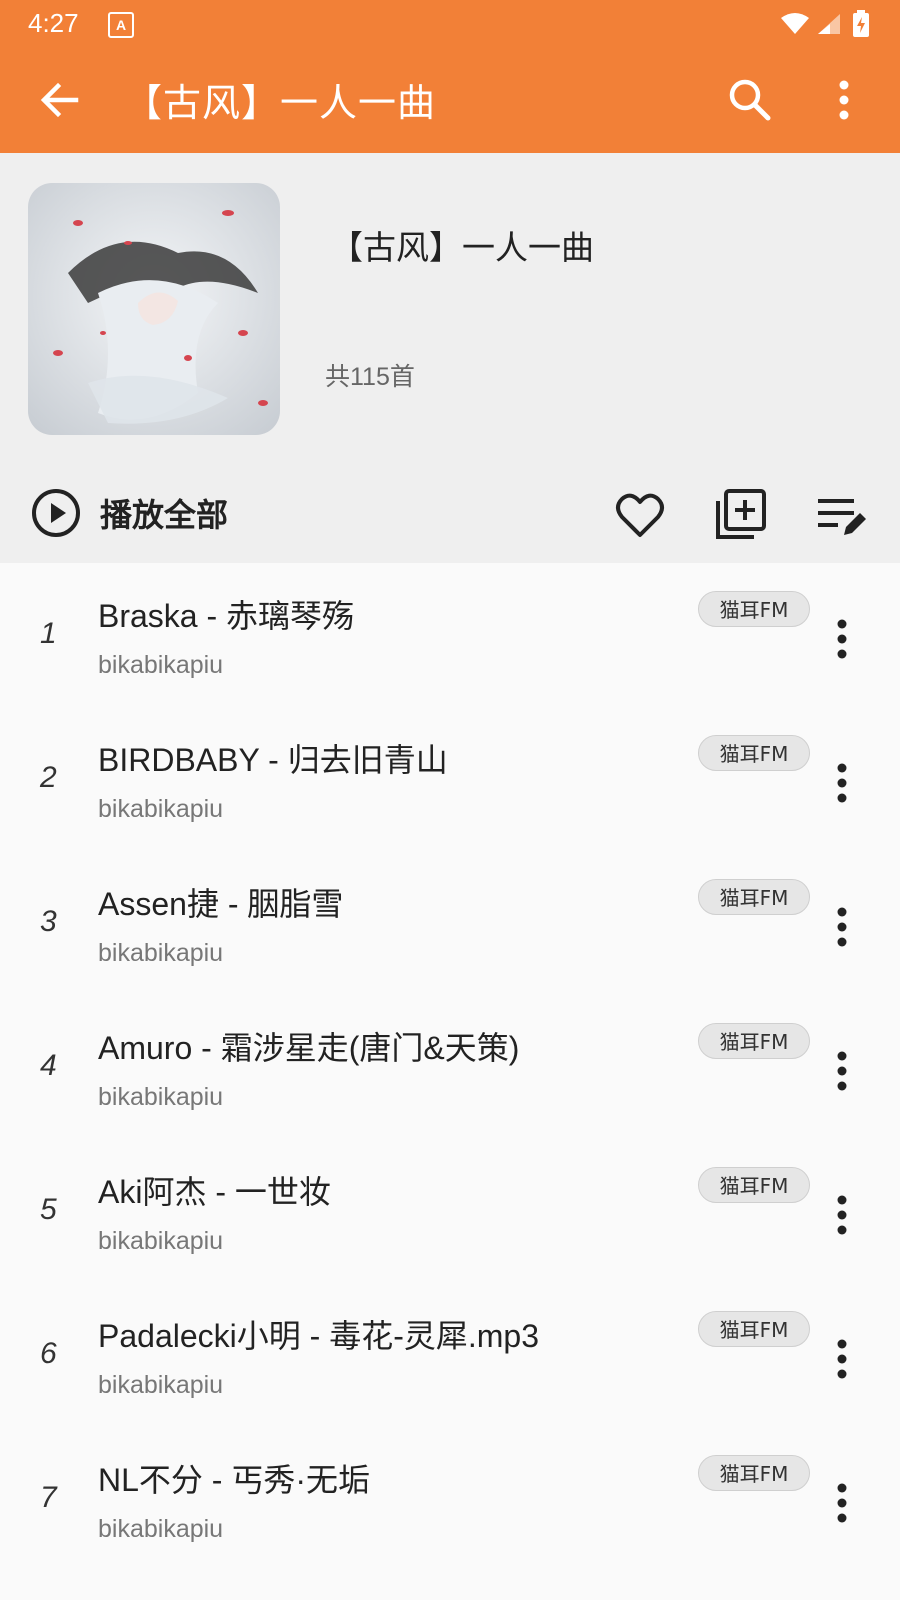  I want to click on song-index: 7, so click(48, 1497).